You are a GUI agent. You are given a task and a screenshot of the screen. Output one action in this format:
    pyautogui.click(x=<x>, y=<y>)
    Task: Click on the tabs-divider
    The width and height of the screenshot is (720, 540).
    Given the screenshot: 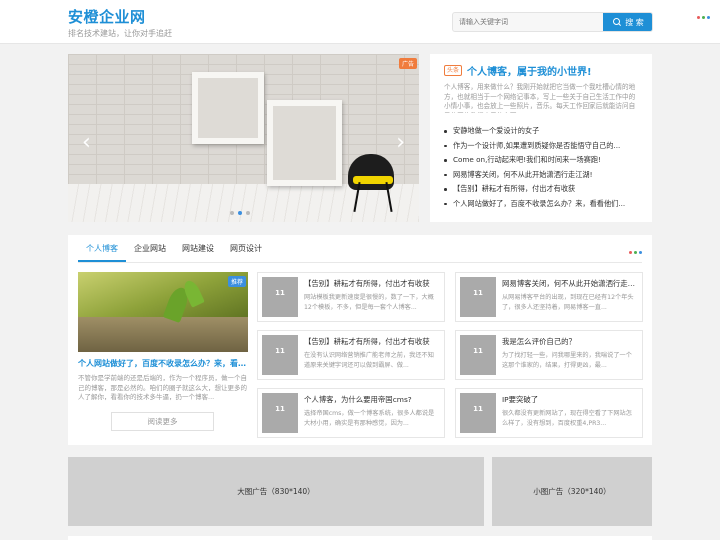 What is the action you would take?
    pyautogui.click(x=360, y=262)
    